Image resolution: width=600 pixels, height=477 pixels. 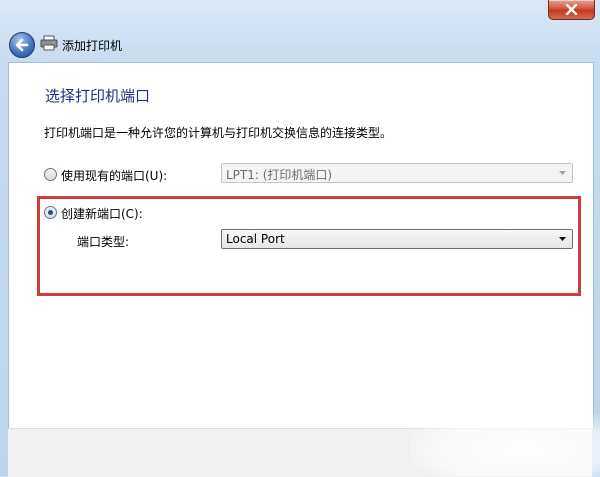 I want to click on page-description: 打印机端口是一种允许您的计算机与打印机交换信息的连接类型。, so click(x=218, y=133).